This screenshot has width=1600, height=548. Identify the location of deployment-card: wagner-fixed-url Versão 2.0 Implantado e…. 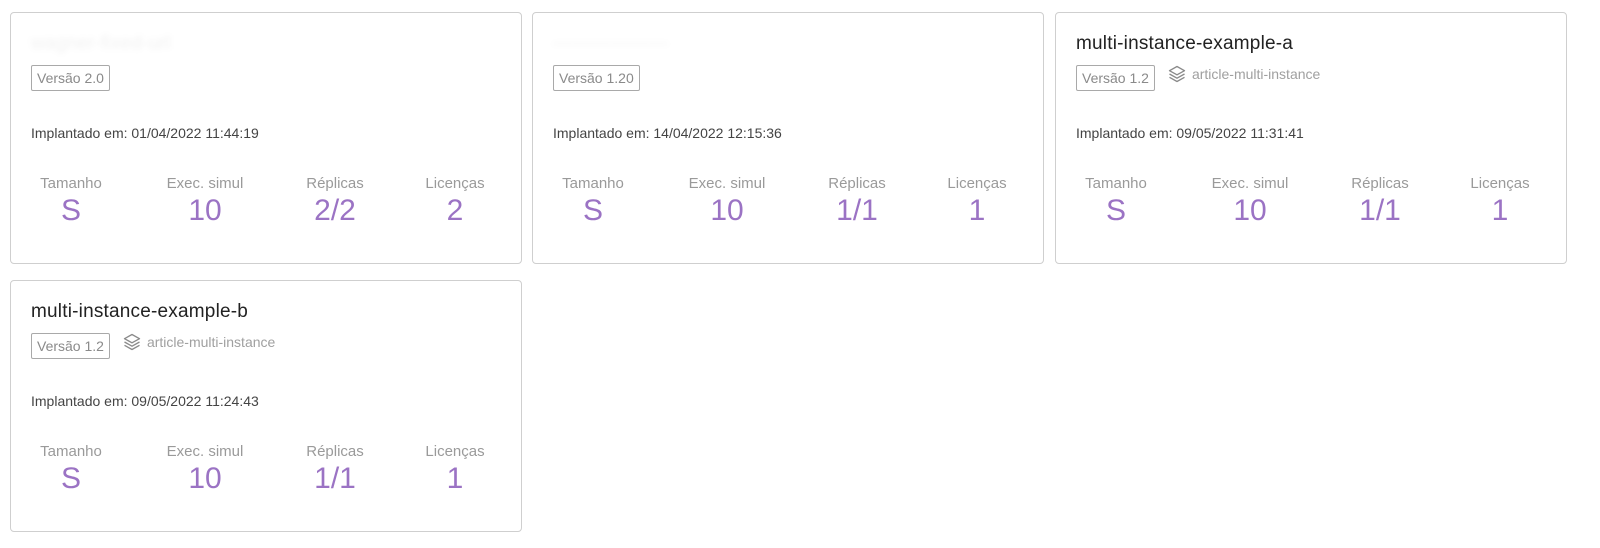
(266, 138).